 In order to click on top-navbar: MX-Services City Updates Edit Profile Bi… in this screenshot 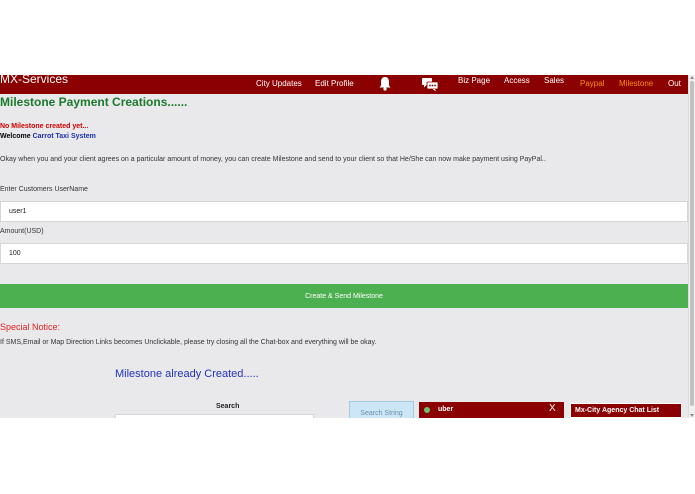, I will do `click(344, 84)`.